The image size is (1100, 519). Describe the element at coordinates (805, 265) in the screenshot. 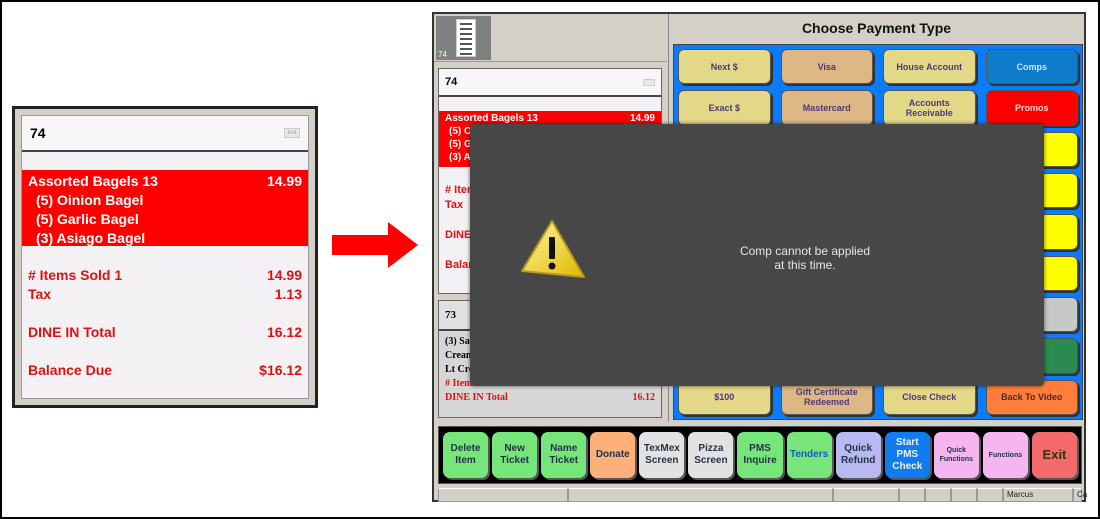

I see `dialog-message-line2: at this time.` at that location.